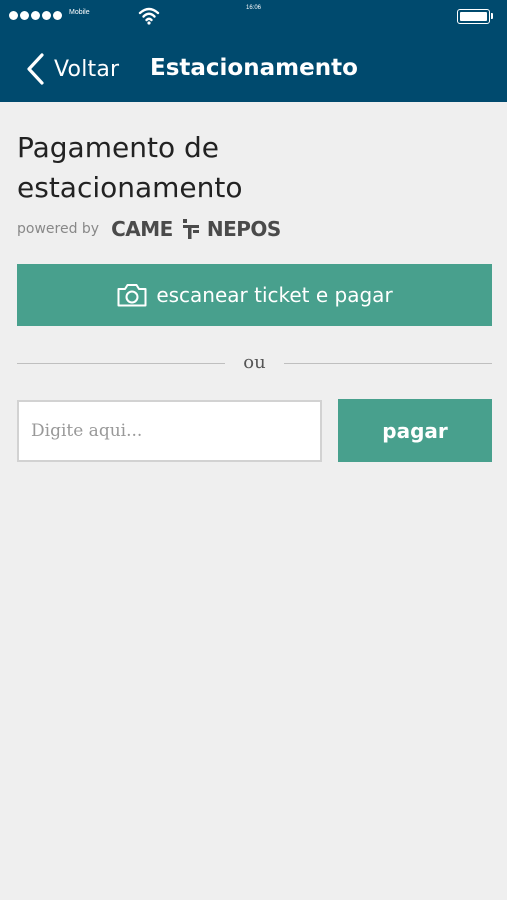 The height and width of the screenshot is (900, 507). Describe the element at coordinates (132, 295) in the screenshot. I see `camera-icon` at that location.